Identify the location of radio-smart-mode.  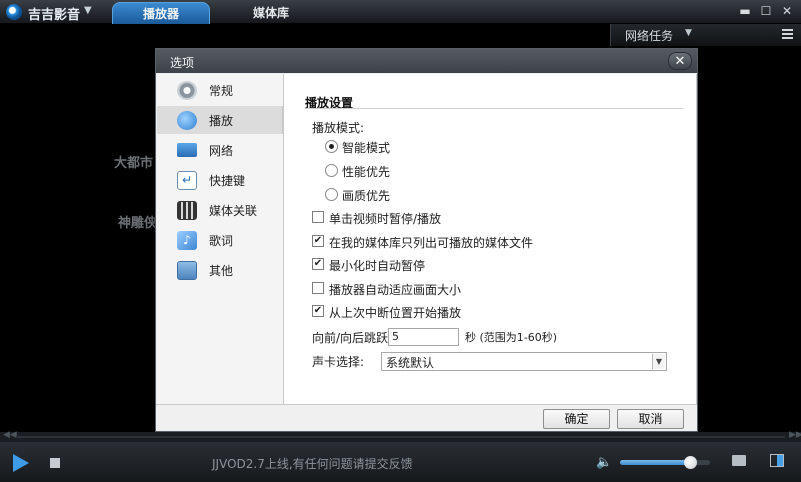
(331, 146).